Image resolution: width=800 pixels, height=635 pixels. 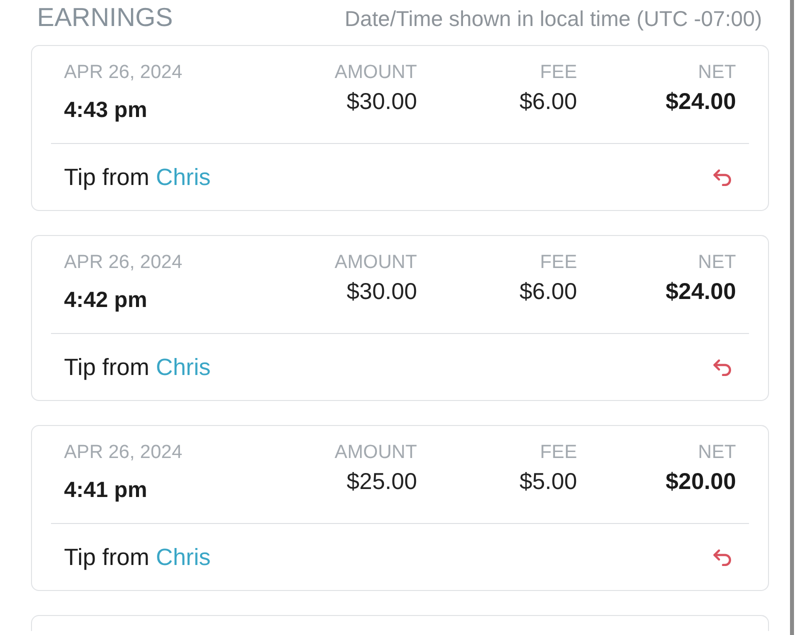 What do you see at coordinates (106, 490) in the screenshot?
I see `time-text: 4:41 pm` at bounding box center [106, 490].